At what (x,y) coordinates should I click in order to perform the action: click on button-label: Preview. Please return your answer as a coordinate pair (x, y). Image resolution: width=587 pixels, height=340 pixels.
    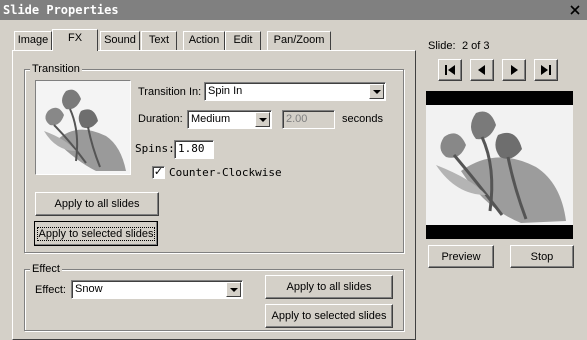
    Looking at the image, I should click on (461, 256).